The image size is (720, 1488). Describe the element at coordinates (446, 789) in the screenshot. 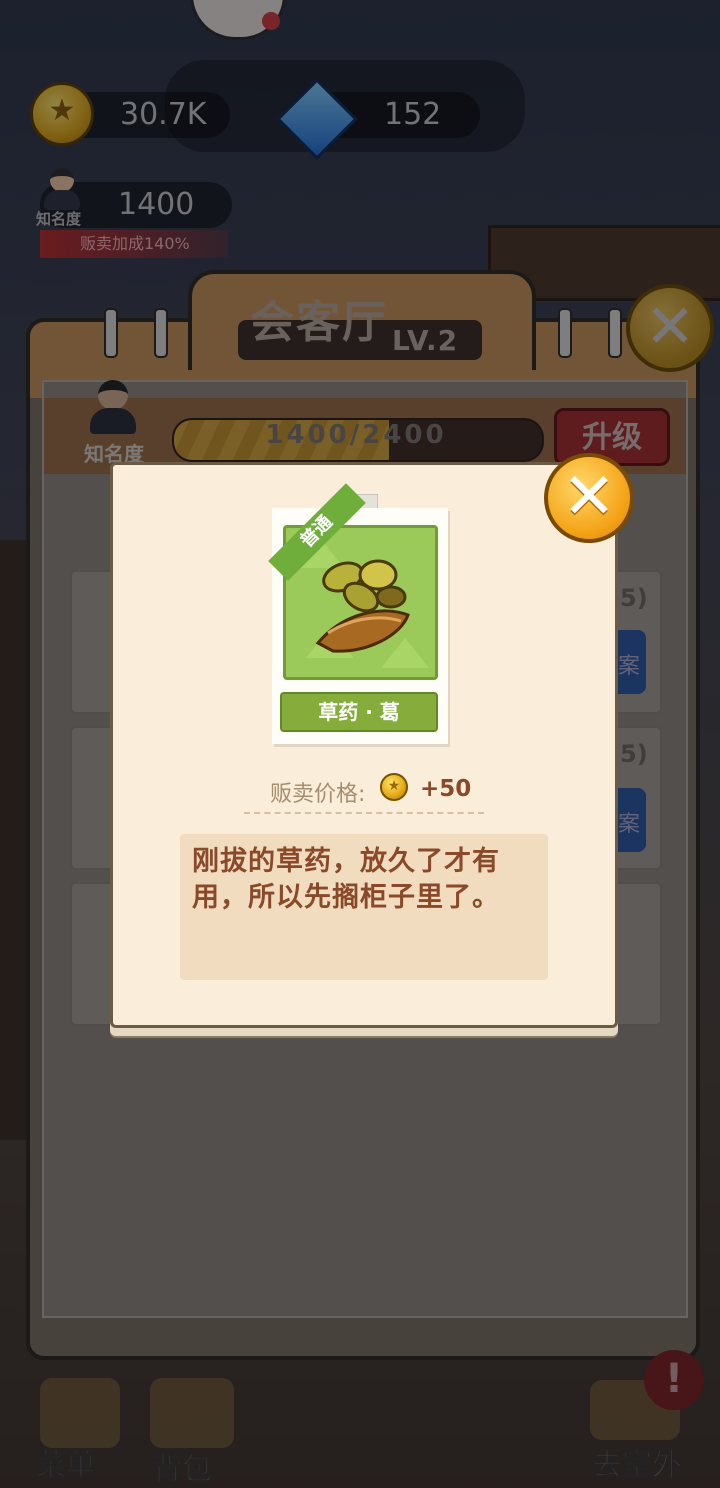

I see `price-value: +50` at that location.